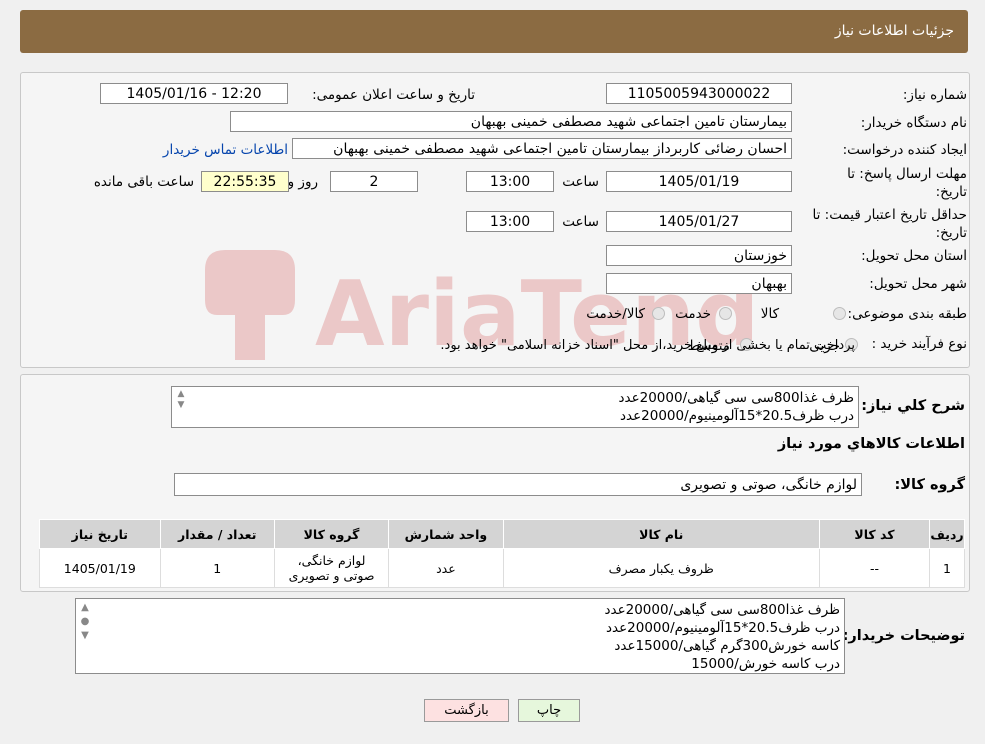  I want to click on category-service-label: خدمت, so click(693, 314).